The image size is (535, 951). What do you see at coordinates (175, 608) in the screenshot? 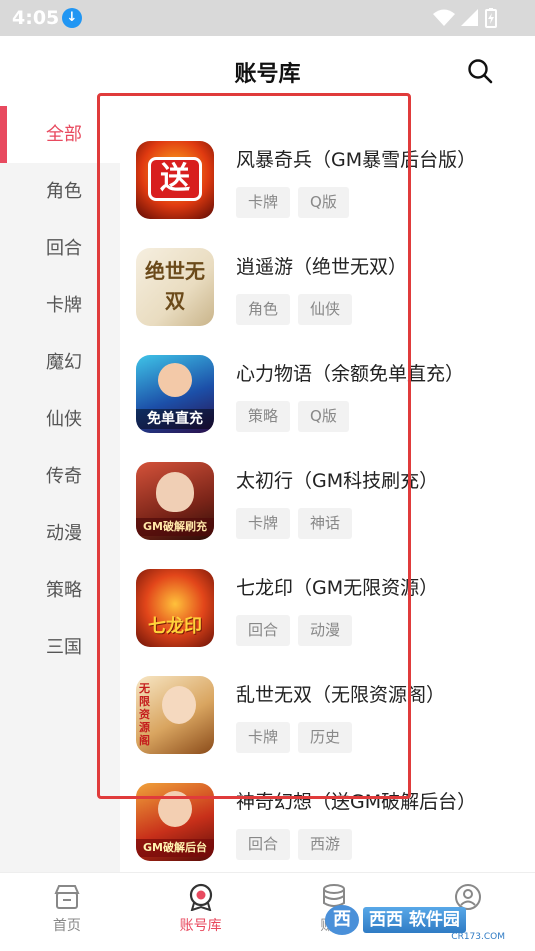
I see `game-icon: 七龙印` at bounding box center [175, 608].